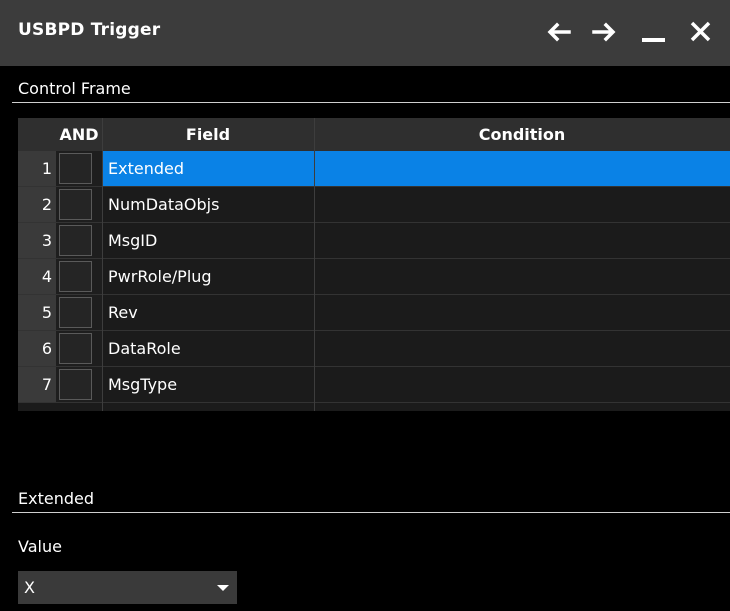  Describe the element at coordinates (37, 348) in the screenshot. I see `row-number: 6` at that location.